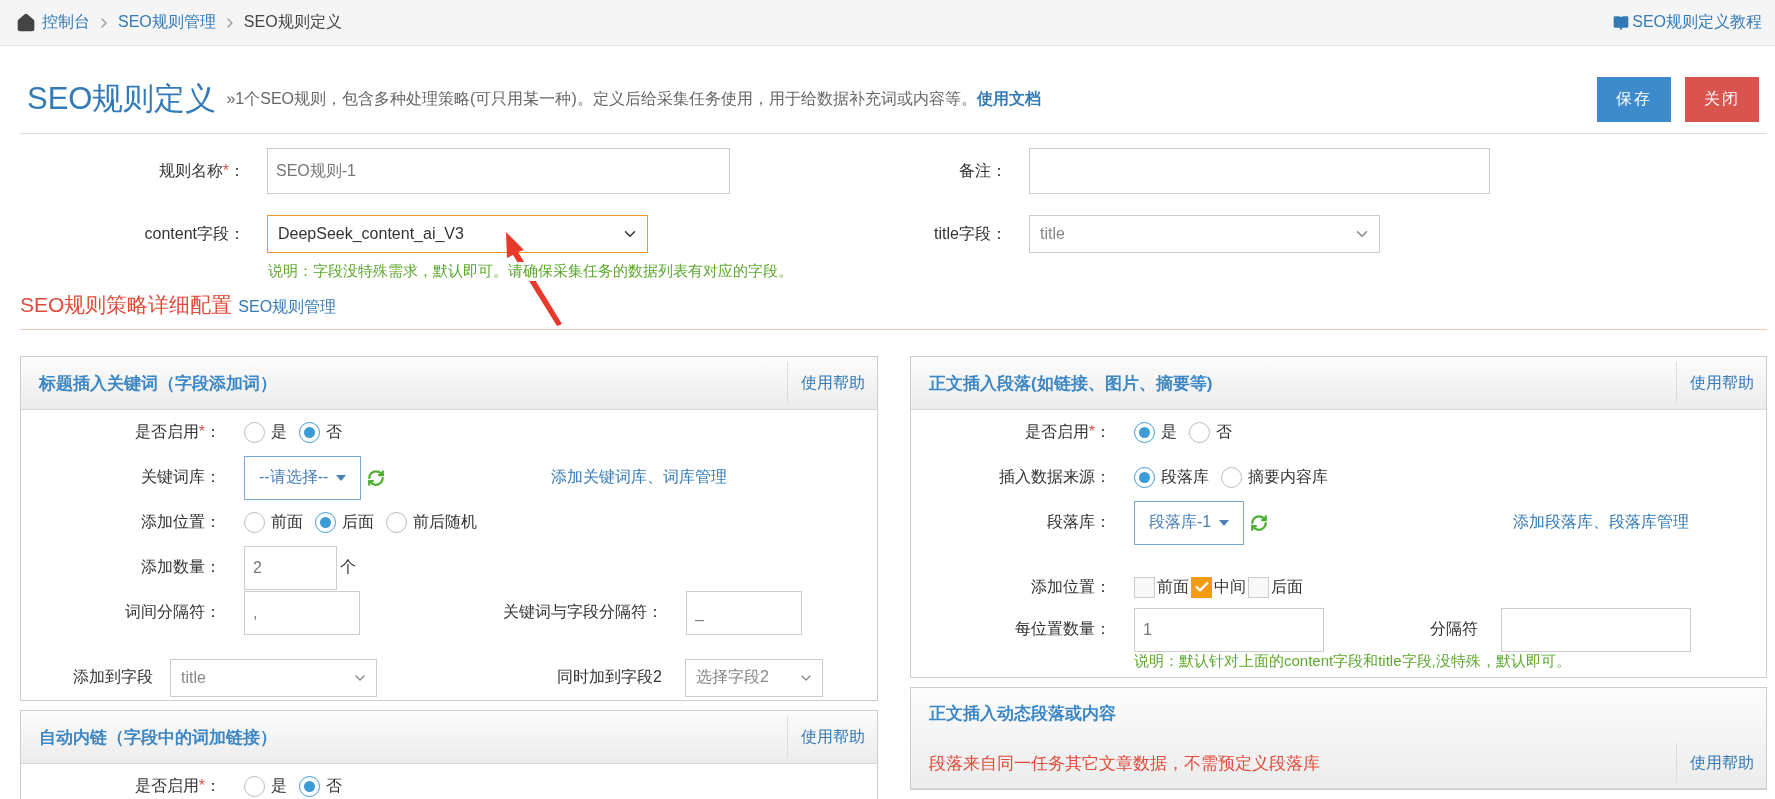  I want to click on radio-option: 前面, so click(273, 522).